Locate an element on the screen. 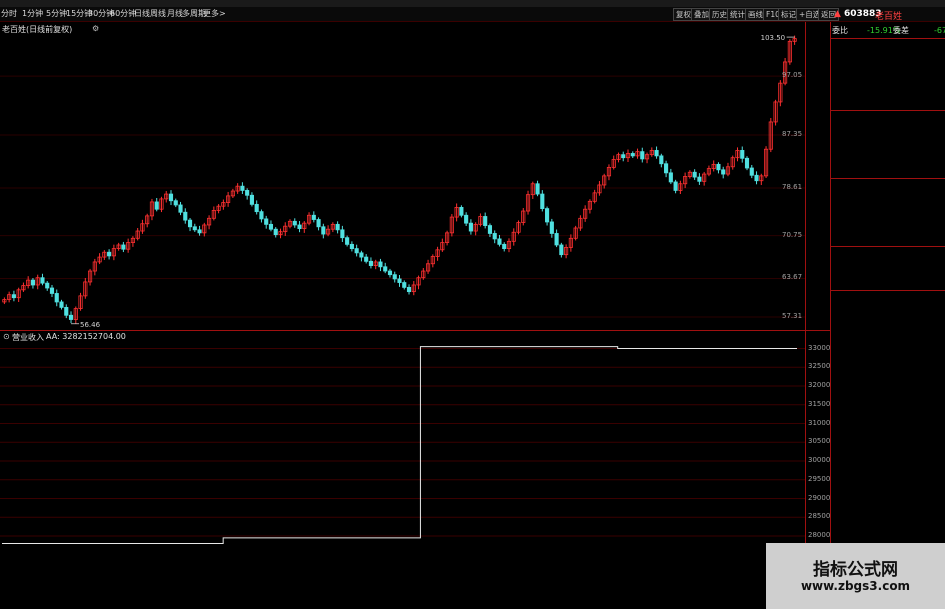  weicha-label: 委差 is located at coordinates (901, 30).